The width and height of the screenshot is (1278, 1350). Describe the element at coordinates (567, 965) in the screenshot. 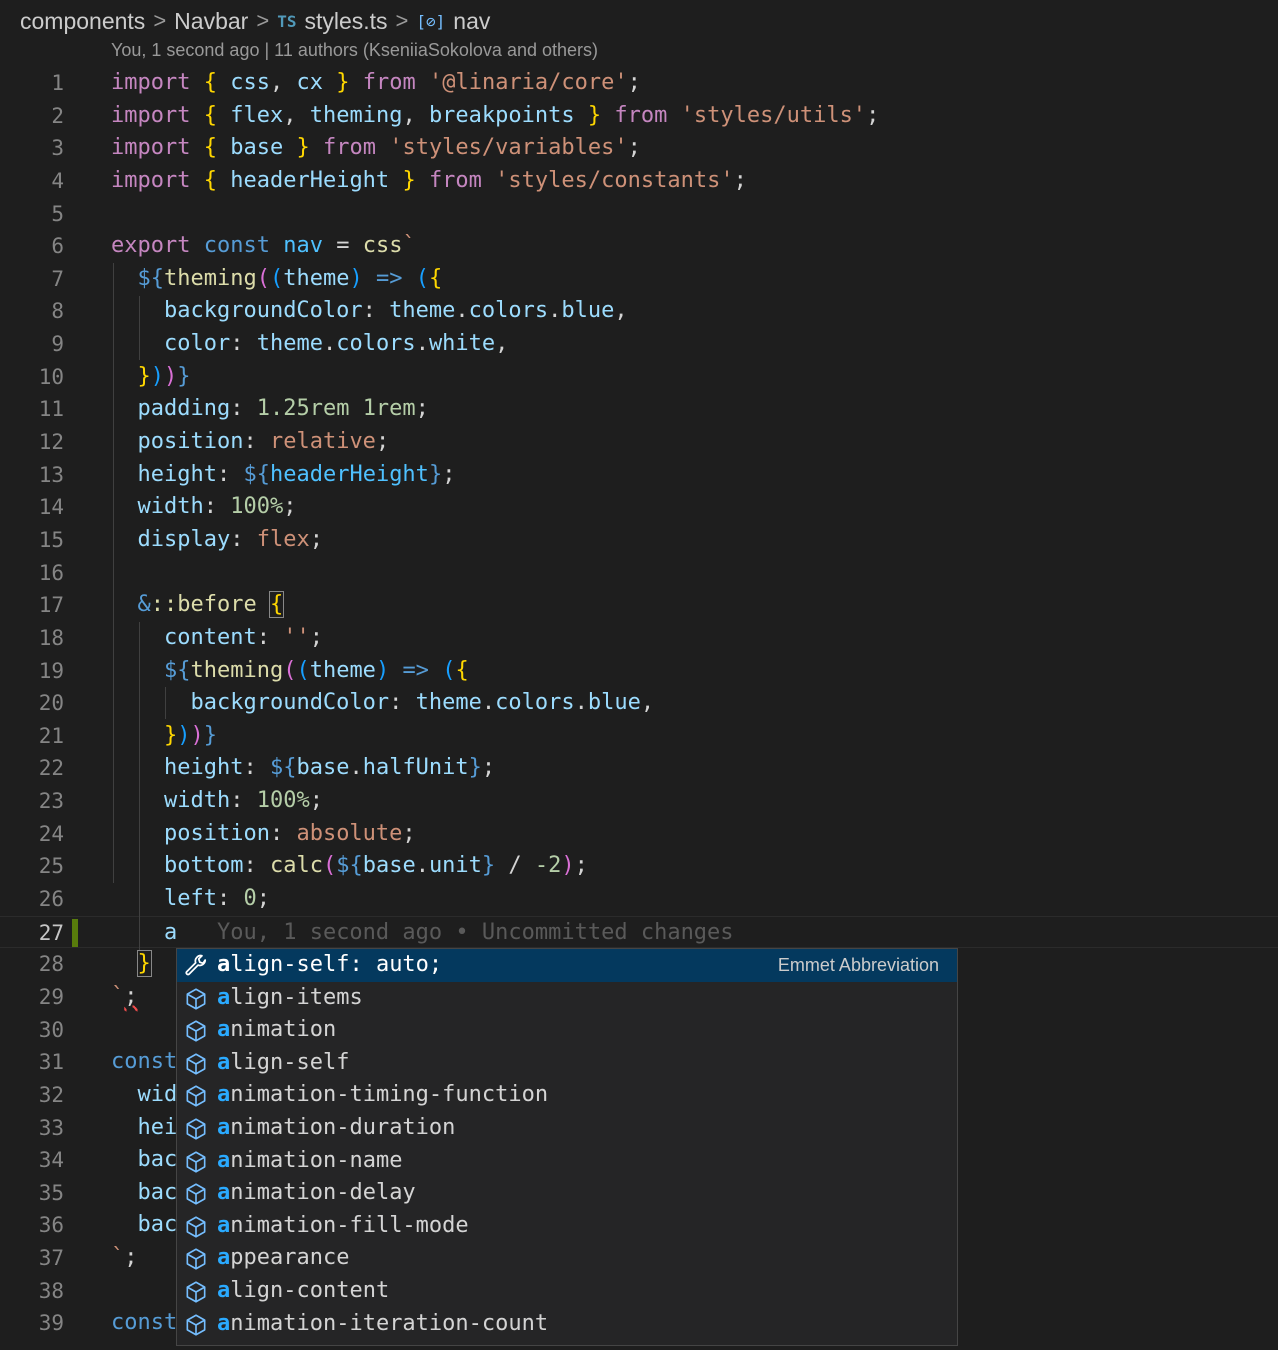

I see `suggestion-item-emmet: align-self: auto; Emmet Abbreviation` at that location.